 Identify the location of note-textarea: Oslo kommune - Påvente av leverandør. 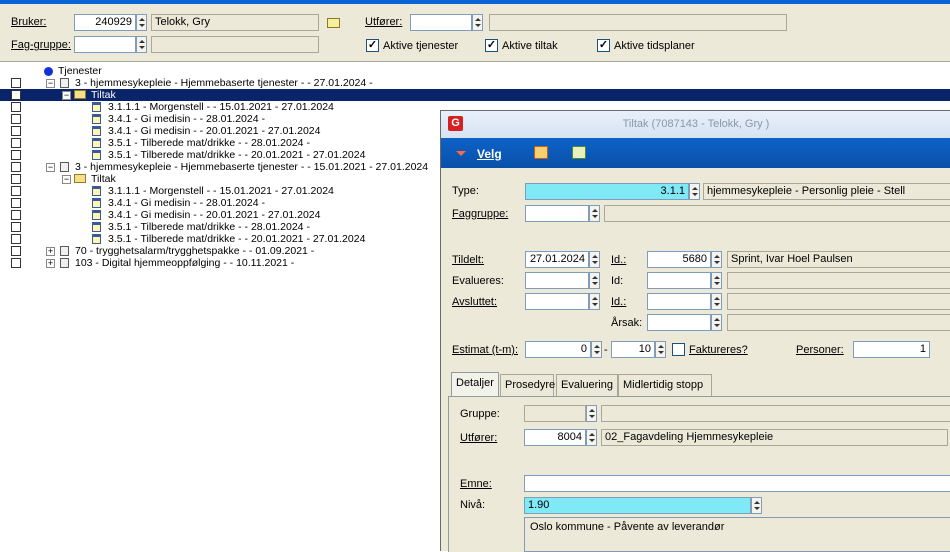
(737, 534).